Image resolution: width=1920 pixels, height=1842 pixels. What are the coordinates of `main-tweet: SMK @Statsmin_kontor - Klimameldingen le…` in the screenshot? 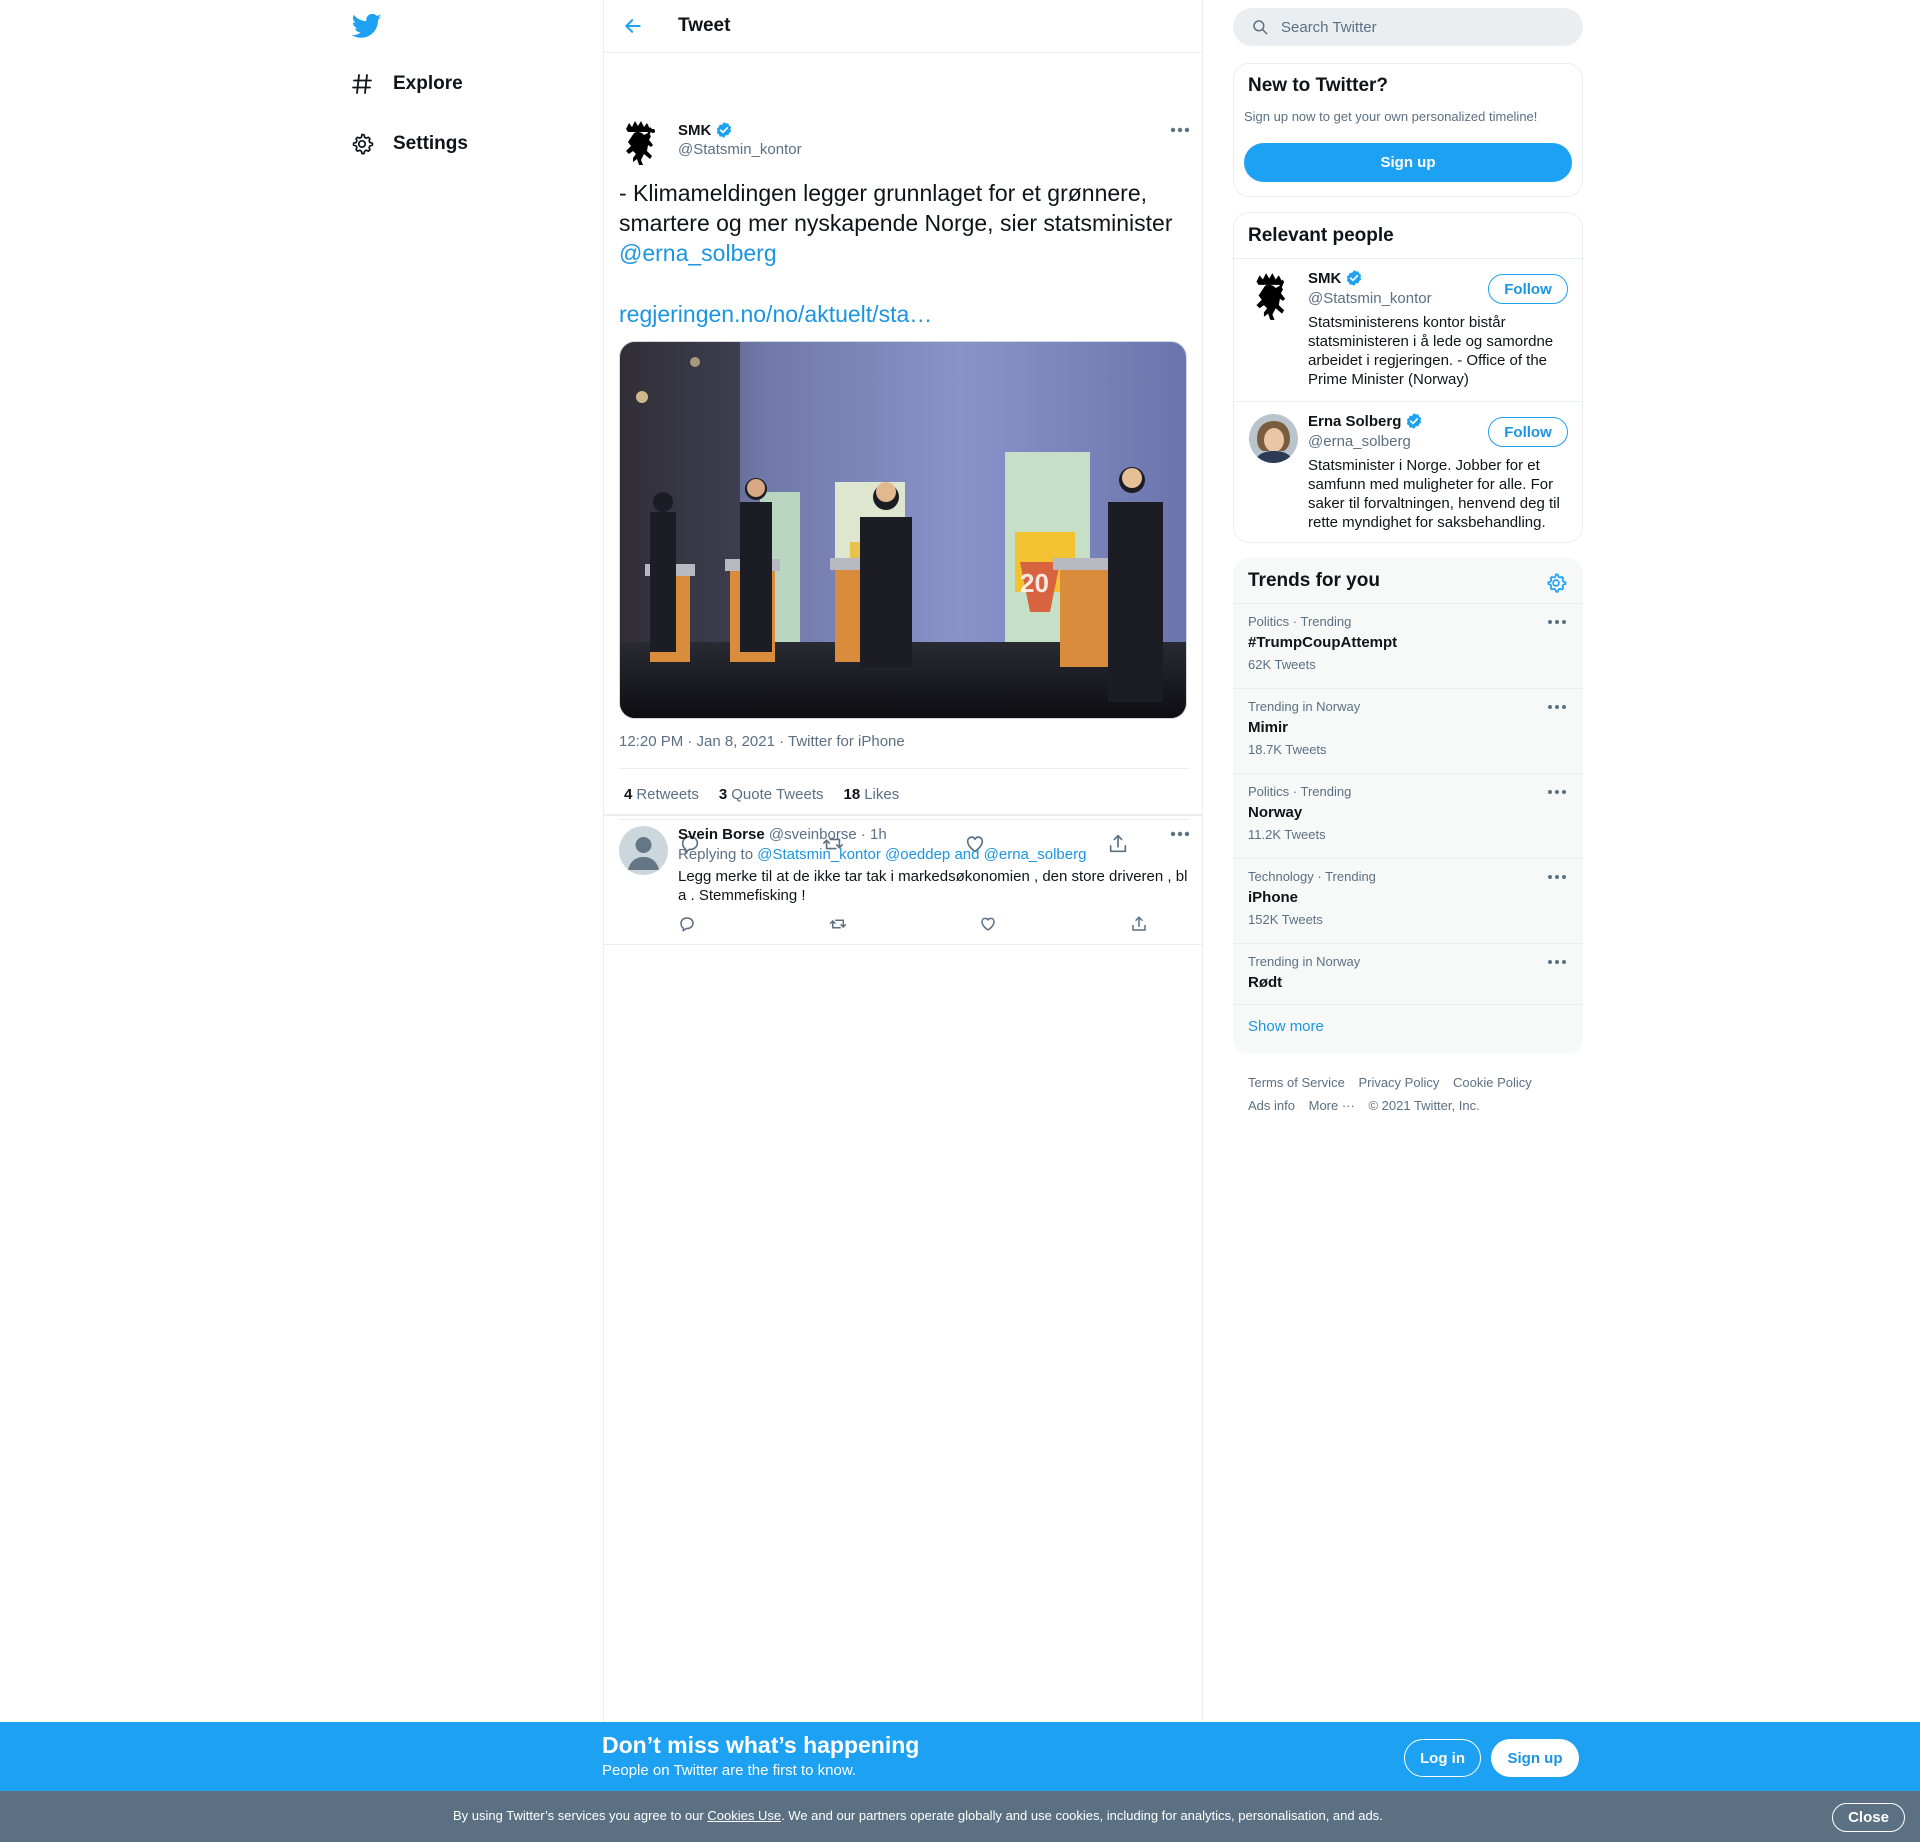 It's located at (903, 453).